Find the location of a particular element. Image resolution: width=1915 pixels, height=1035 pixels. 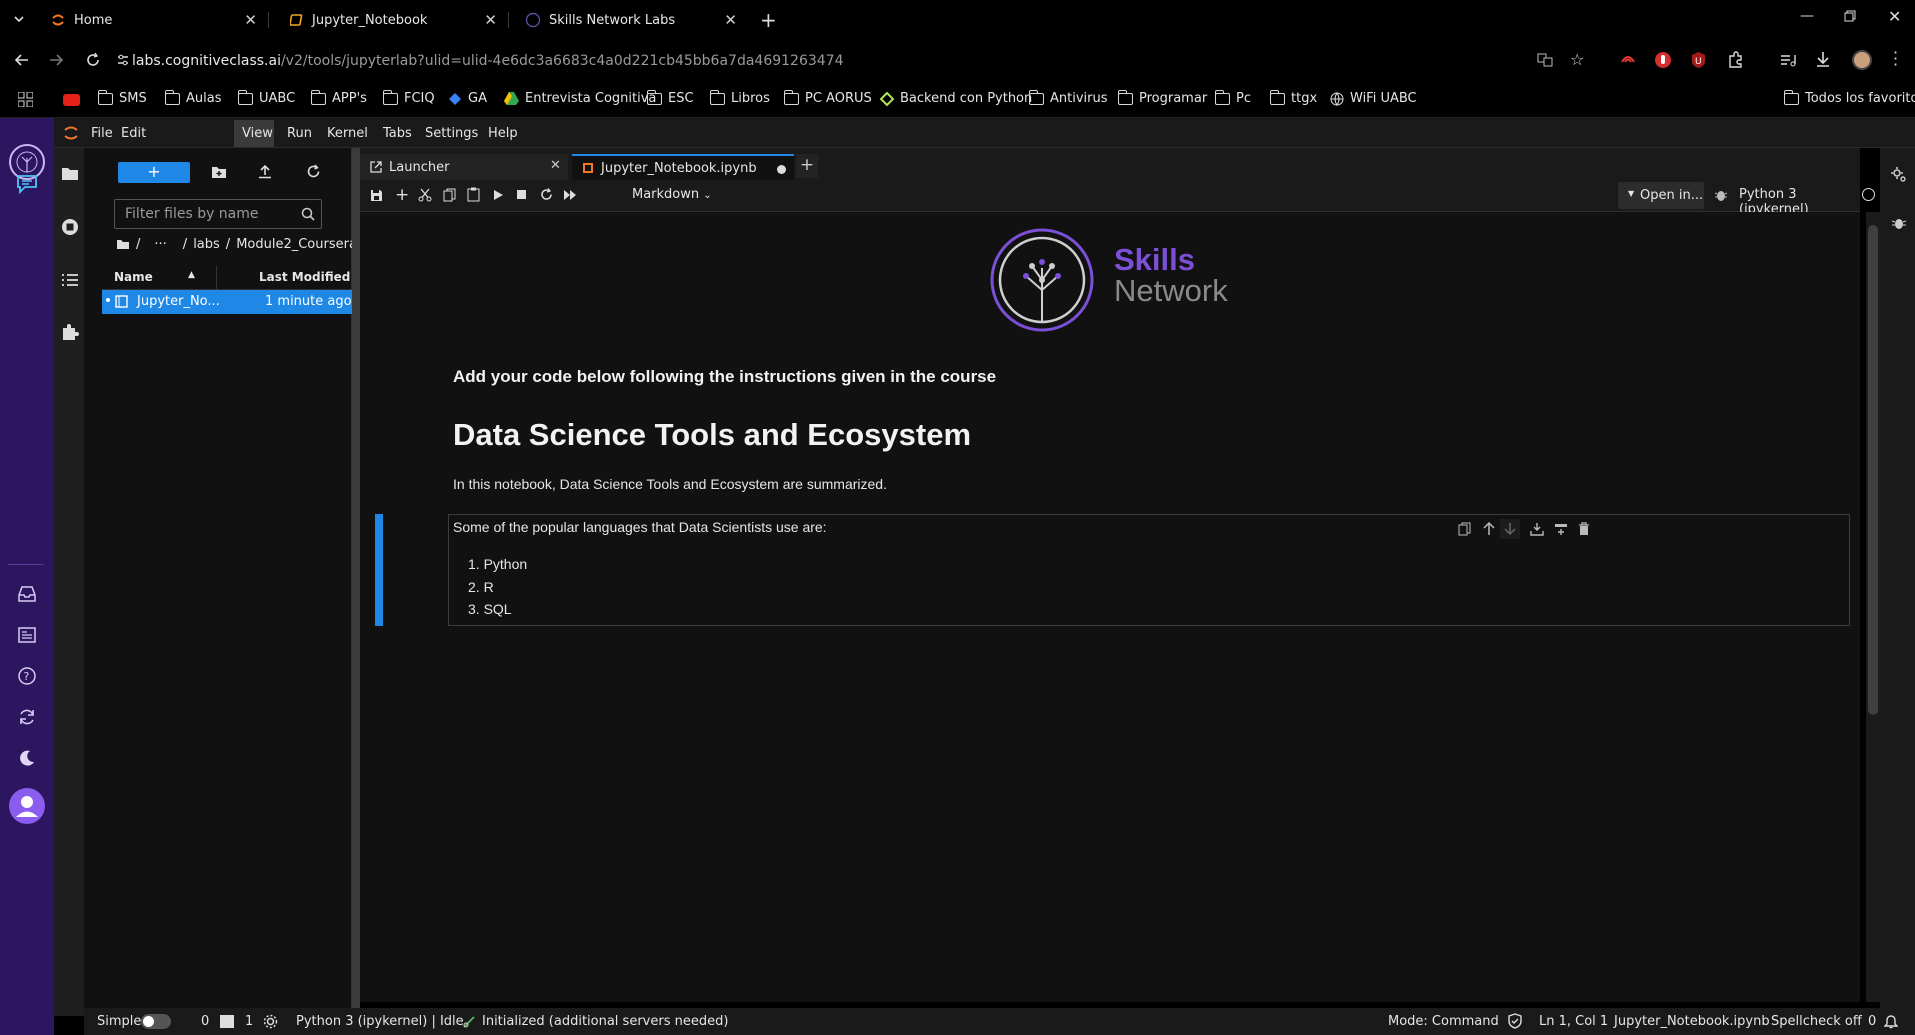

browser-menu-icon: · · · is located at coordinates (1895, 59).